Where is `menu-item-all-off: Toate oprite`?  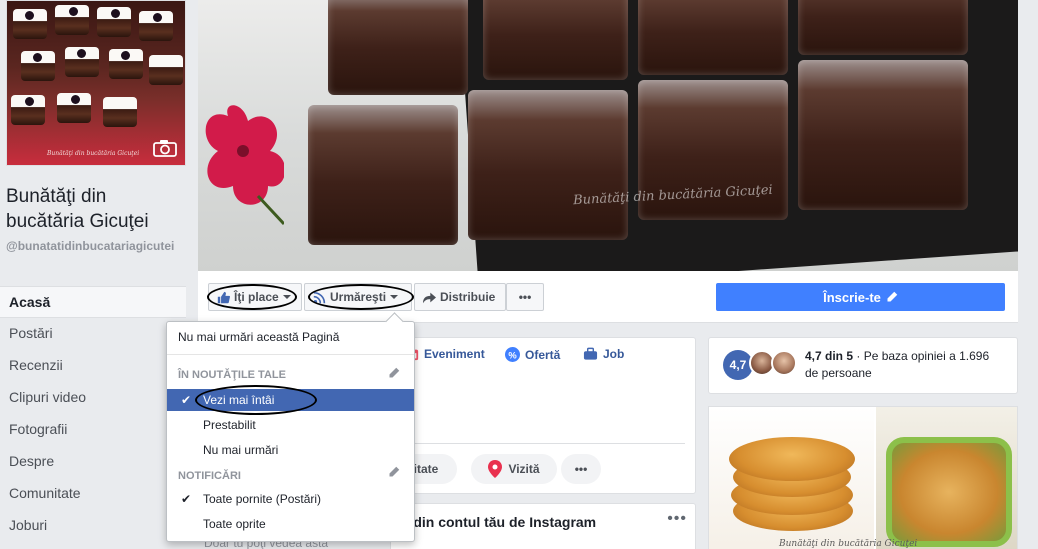
menu-item-all-off: Toate oprite is located at coordinates (290, 524).